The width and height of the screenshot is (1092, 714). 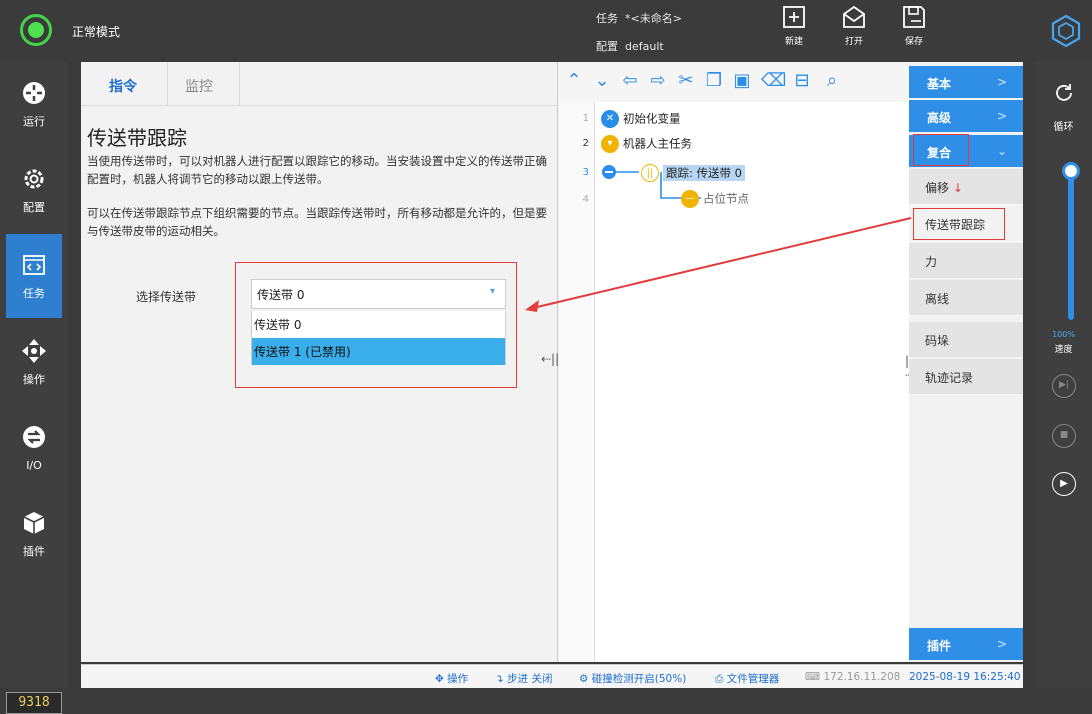 What do you see at coordinates (34, 190) in the screenshot?
I see `nav-config: 配置` at bounding box center [34, 190].